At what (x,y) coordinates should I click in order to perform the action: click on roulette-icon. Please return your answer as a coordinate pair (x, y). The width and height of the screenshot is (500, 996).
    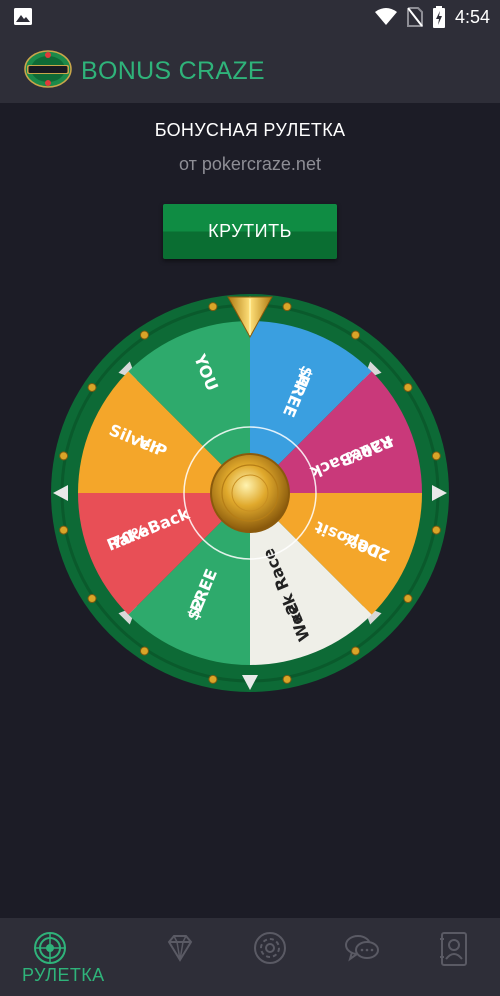
    Looking at the image, I should click on (50, 948).